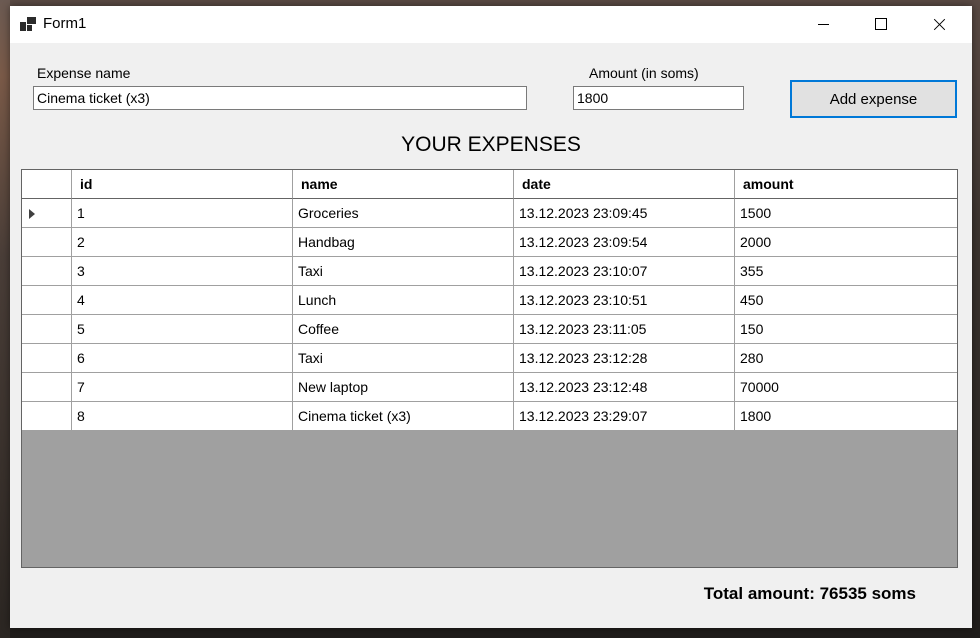  What do you see at coordinates (624, 416) in the screenshot?
I see `cell-date: 13.12.2023 23:29:07` at bounding box center [624, 416].